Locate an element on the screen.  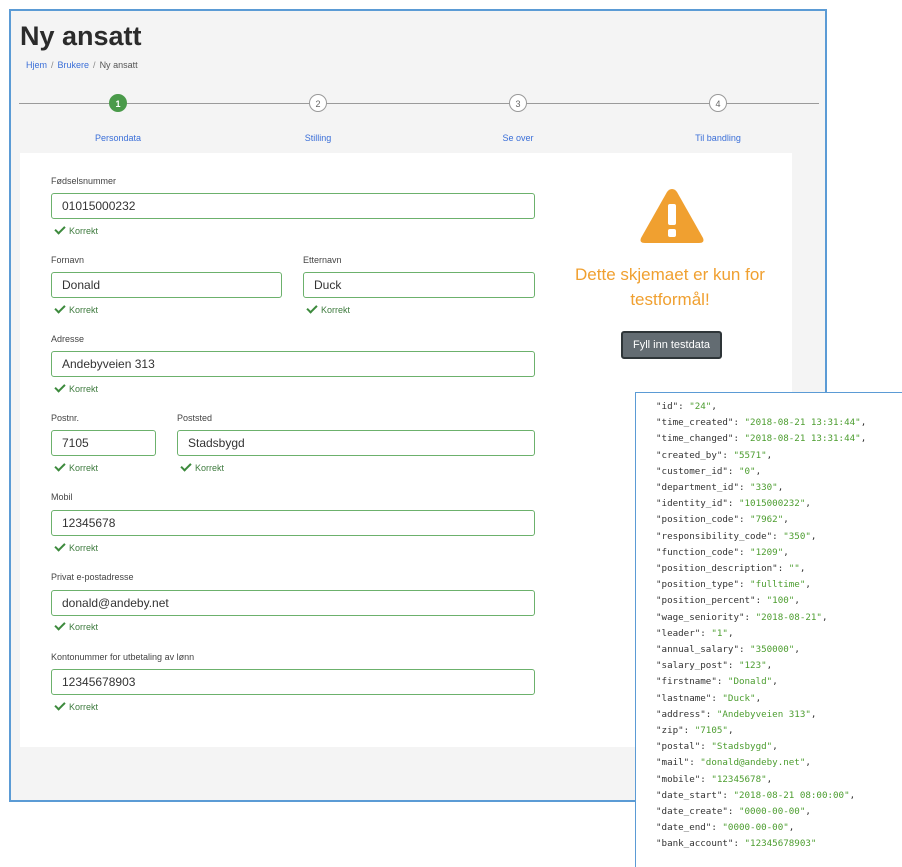
json-line: "lastname": "Duck", is located at coordinates (709, 698).